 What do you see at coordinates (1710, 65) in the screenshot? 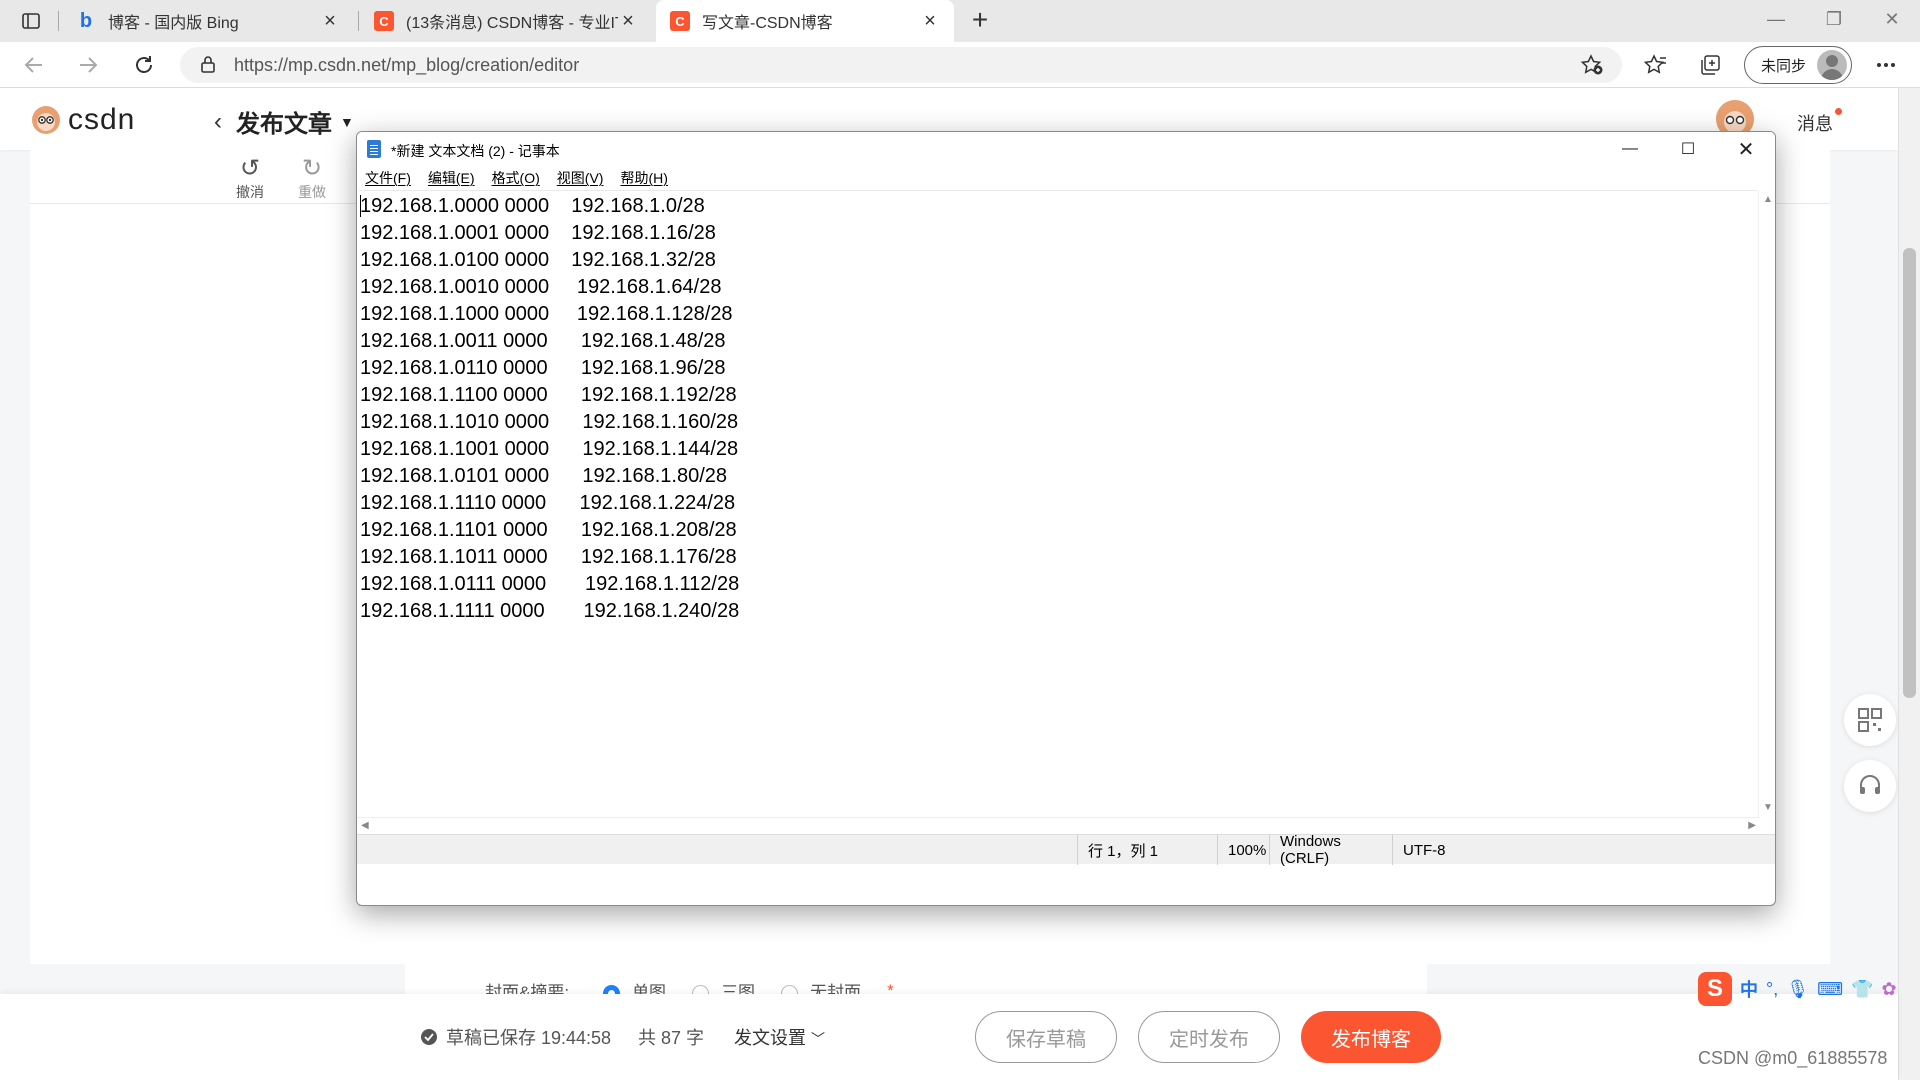
I see `collections-icon` at bounding box center [1710, 65].